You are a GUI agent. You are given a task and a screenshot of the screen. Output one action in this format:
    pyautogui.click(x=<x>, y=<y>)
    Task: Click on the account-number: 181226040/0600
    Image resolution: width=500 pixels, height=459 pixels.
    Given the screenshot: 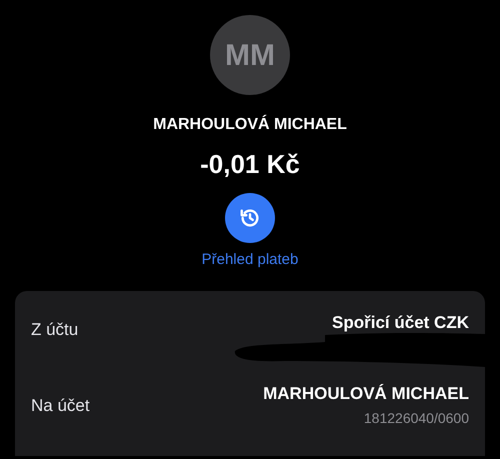 What is the action you would take?
    pyautogui.click(x=416, y=418)
    